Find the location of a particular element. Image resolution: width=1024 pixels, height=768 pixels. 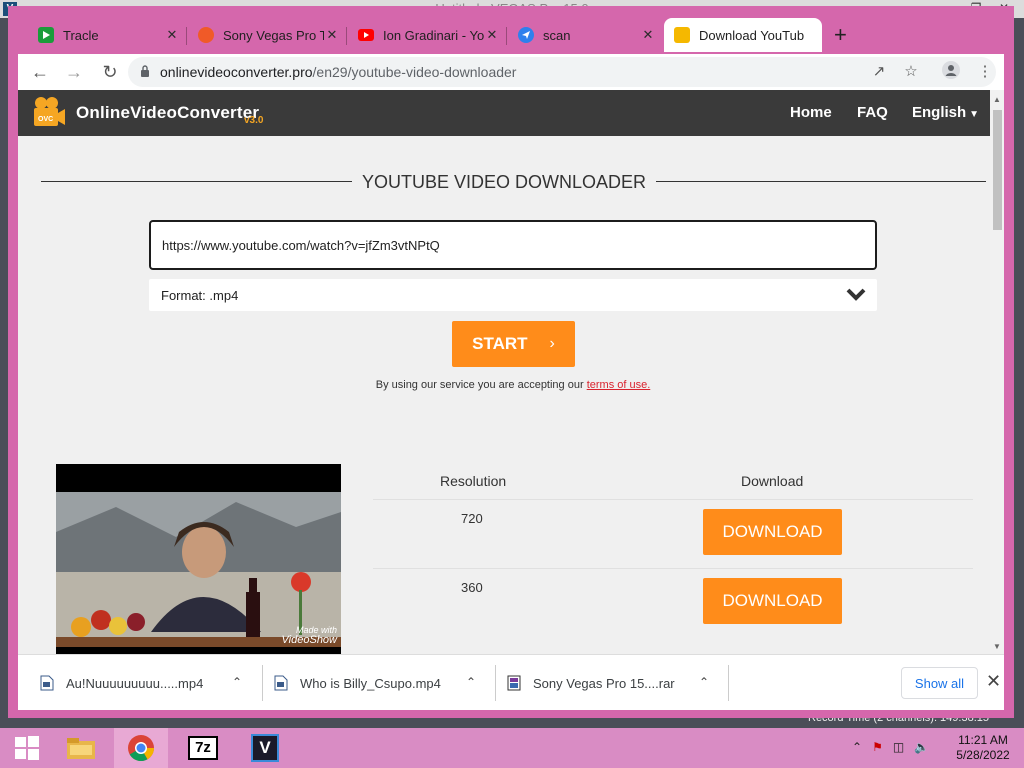

site-logo-version: v3.0 is located at coordinates (254, 120).